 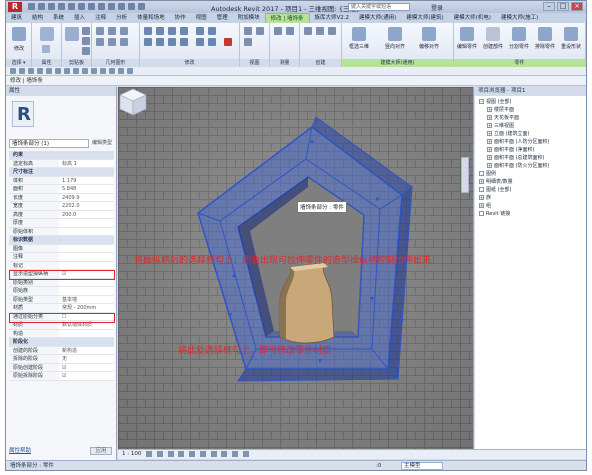 I want to click on mirror-icon, so click(x=172, y=31).